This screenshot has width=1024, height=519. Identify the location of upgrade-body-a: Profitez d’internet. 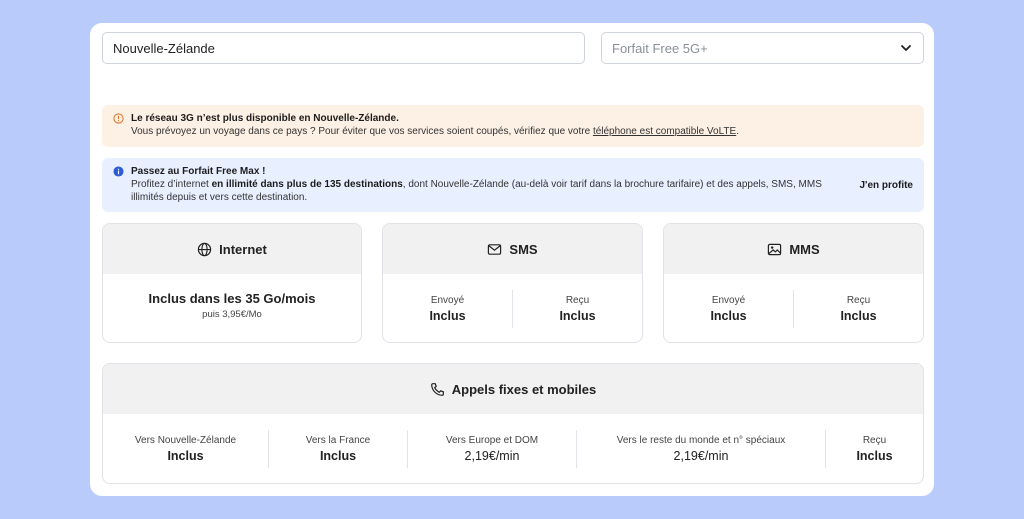
(171, 184).